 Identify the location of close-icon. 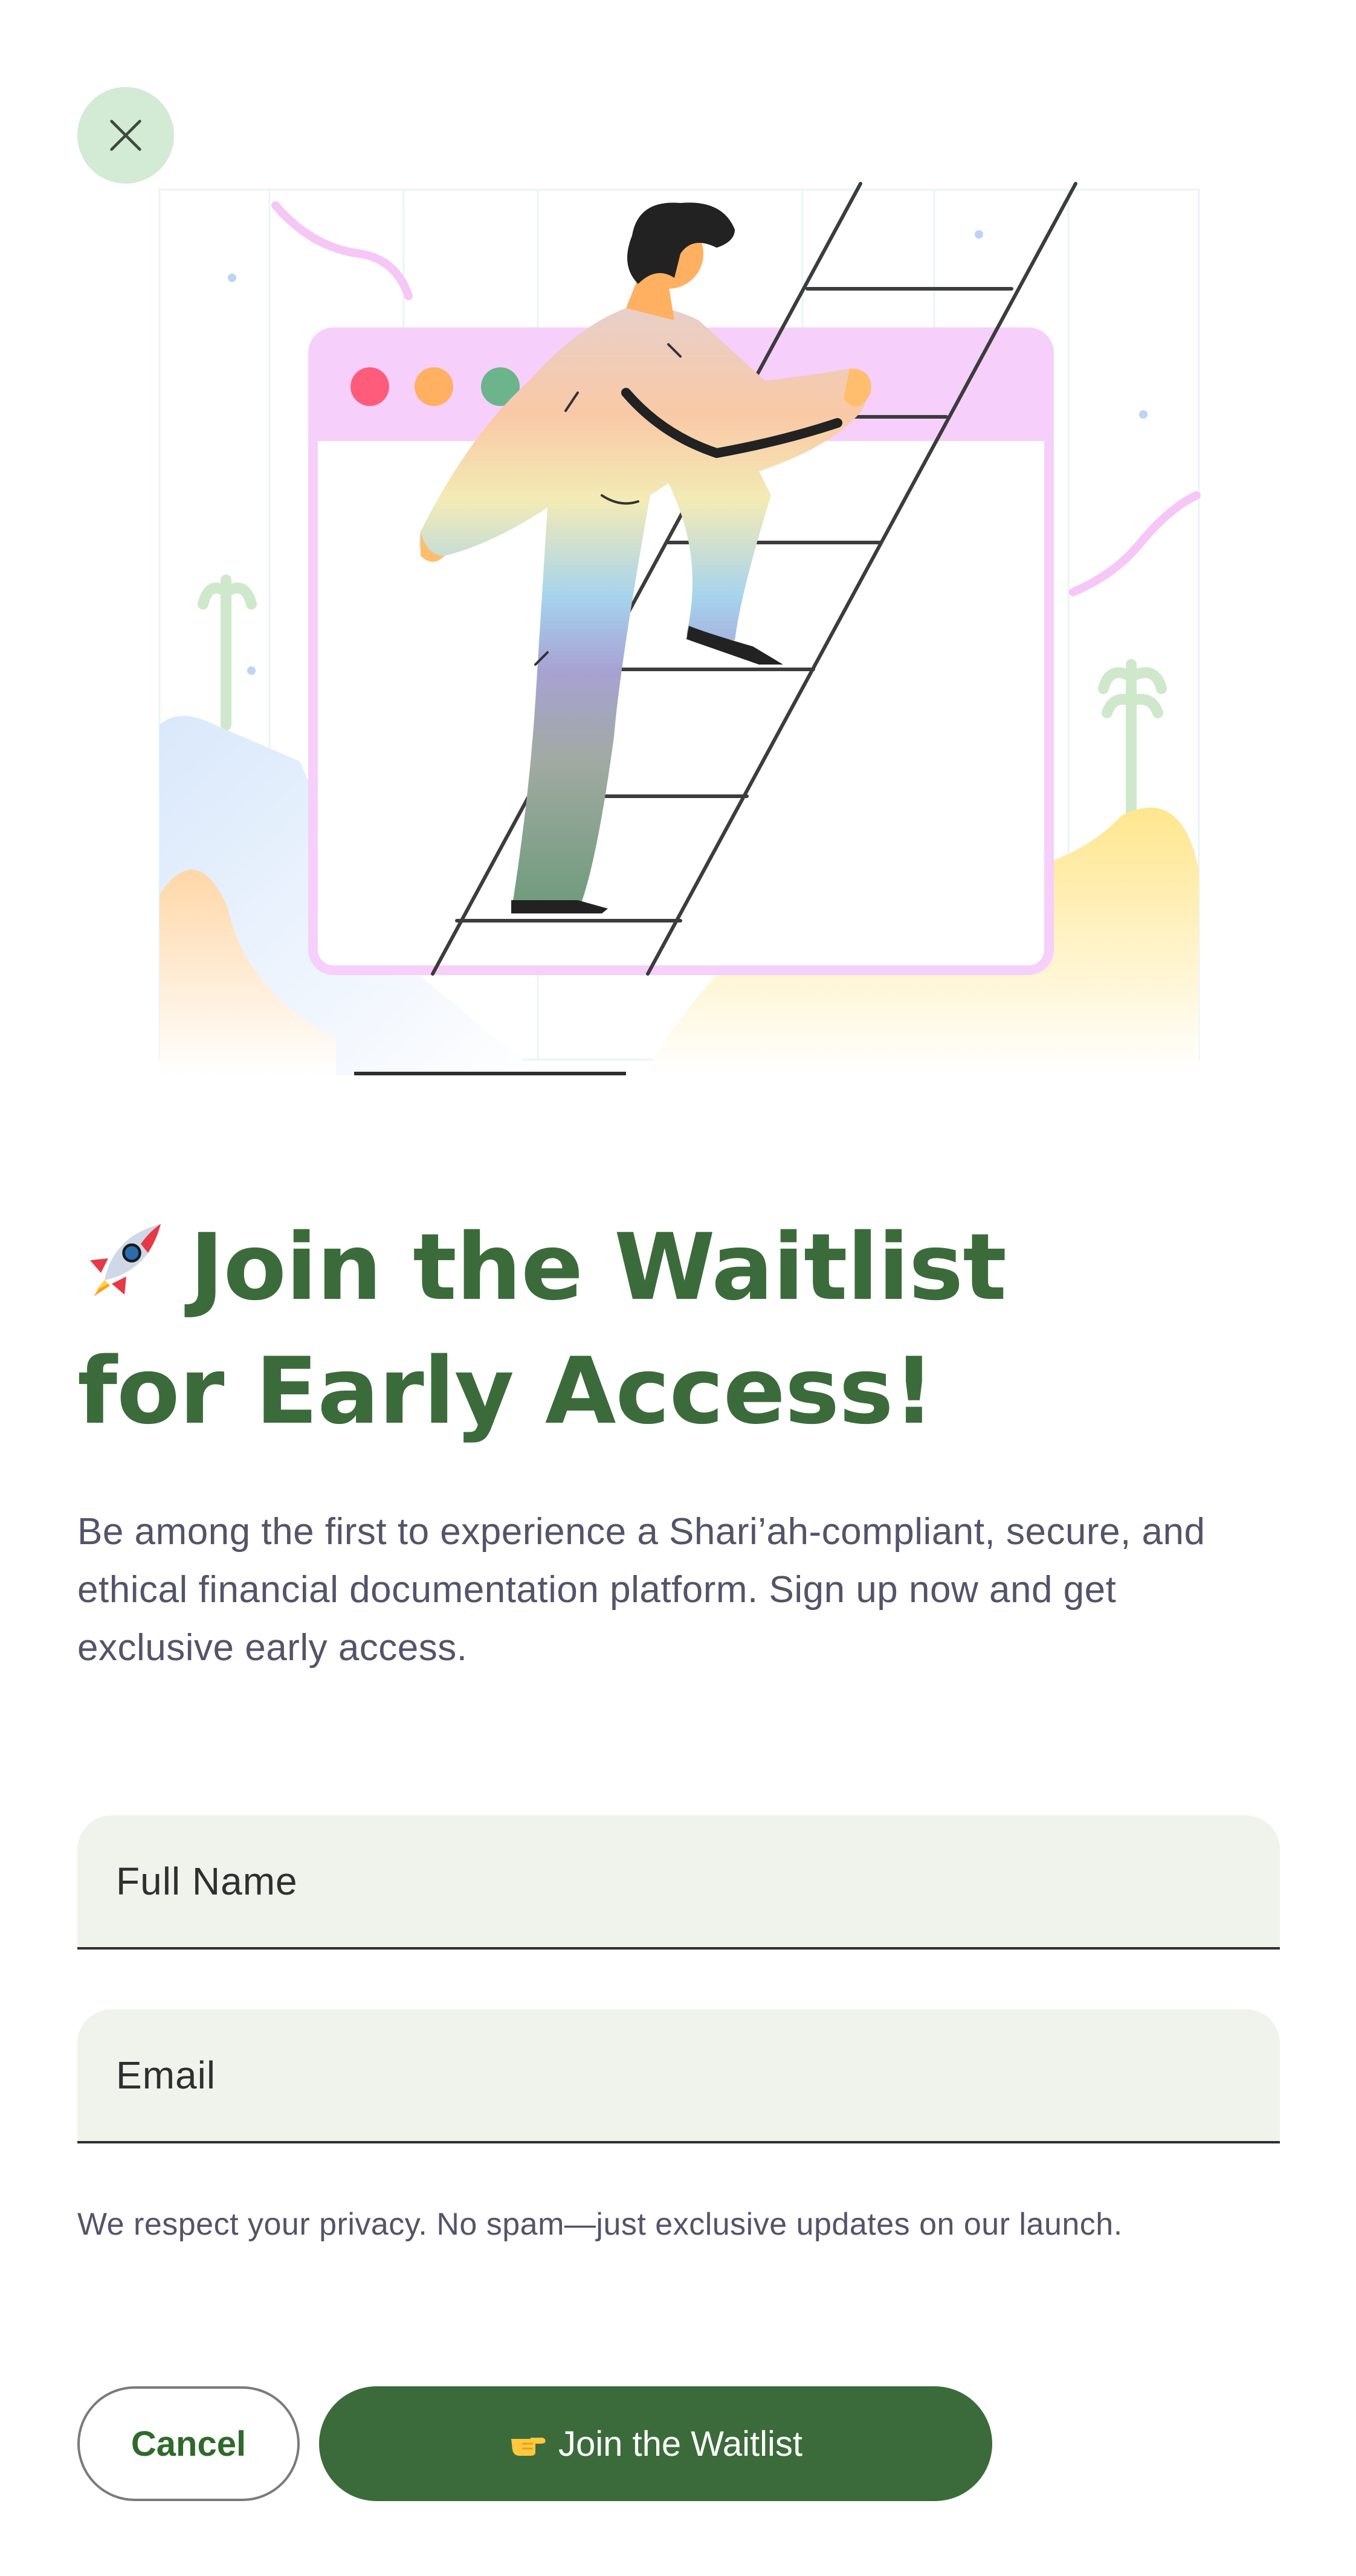
(125, 135).